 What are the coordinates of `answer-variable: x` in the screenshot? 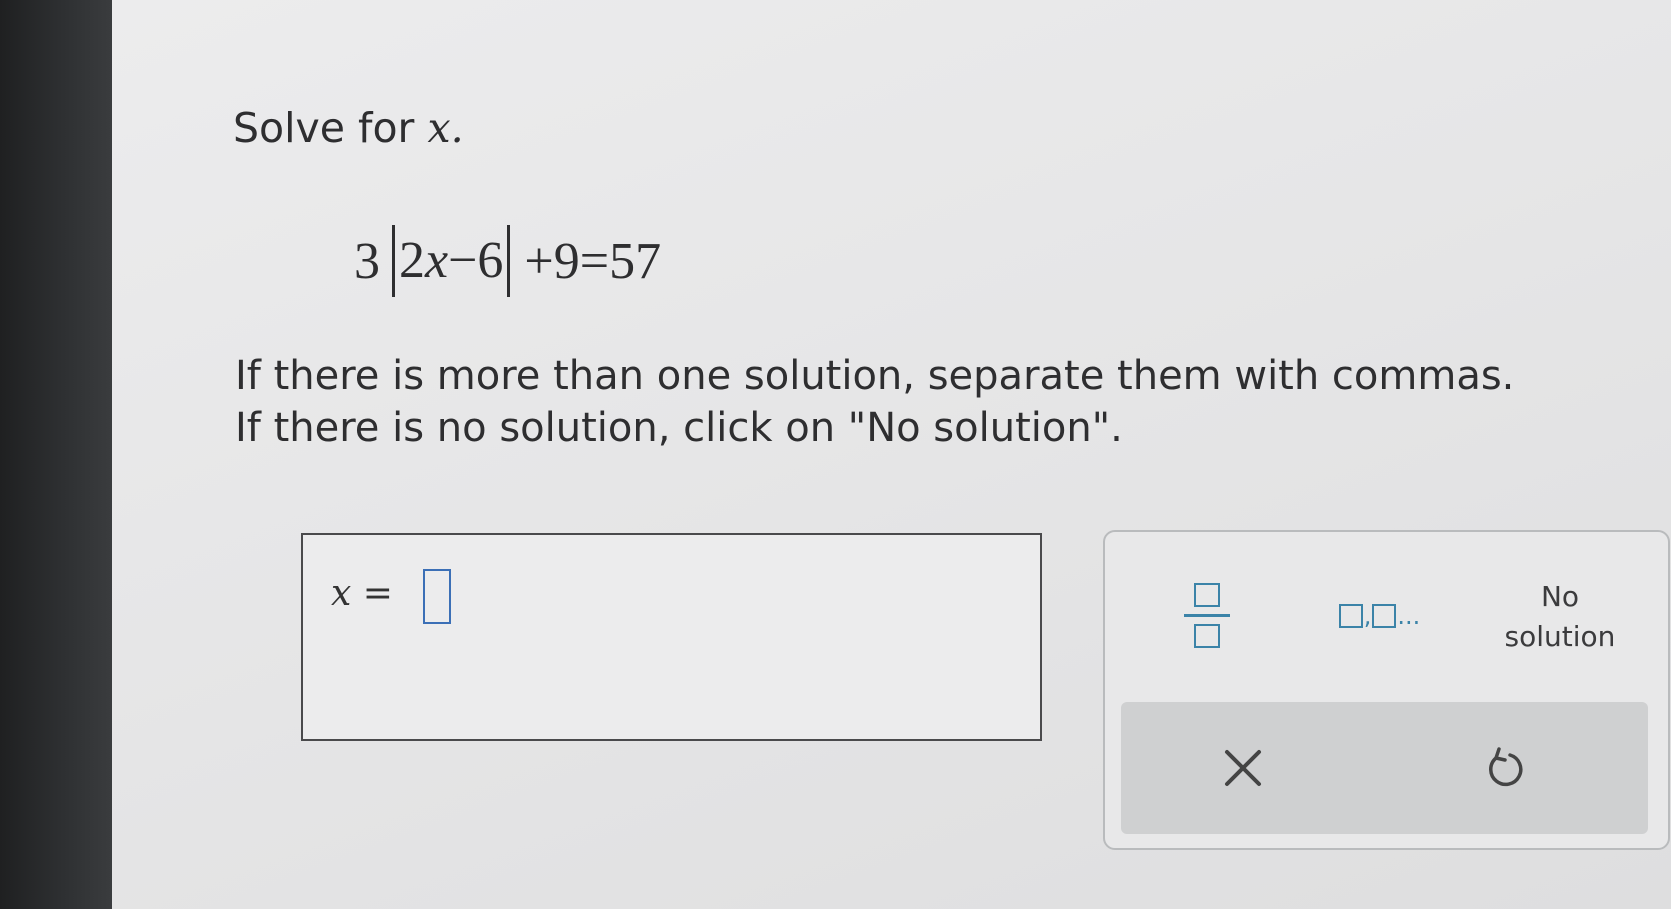 It's located at (341, 593).